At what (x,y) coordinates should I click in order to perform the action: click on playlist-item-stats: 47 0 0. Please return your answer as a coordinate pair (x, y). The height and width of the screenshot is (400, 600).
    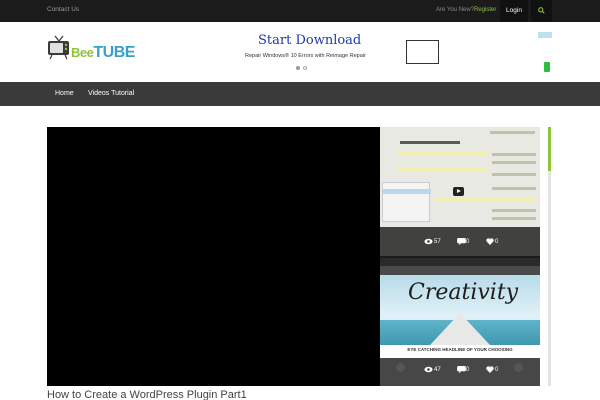
    Looking at the image, I should click on (460, 370).